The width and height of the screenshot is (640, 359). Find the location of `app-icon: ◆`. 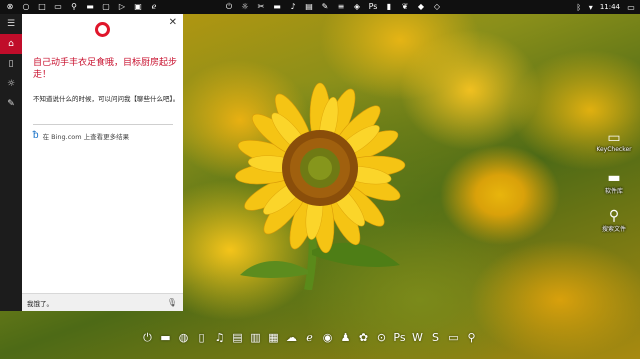

app-icon: ◆ is located at coordinates (421, 7).